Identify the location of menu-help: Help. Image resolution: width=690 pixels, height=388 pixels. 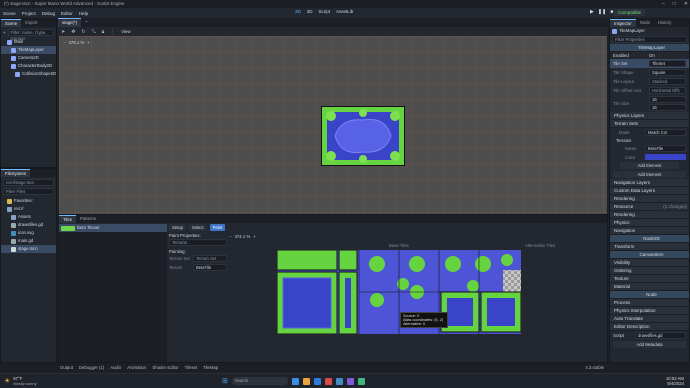
(83, 13).